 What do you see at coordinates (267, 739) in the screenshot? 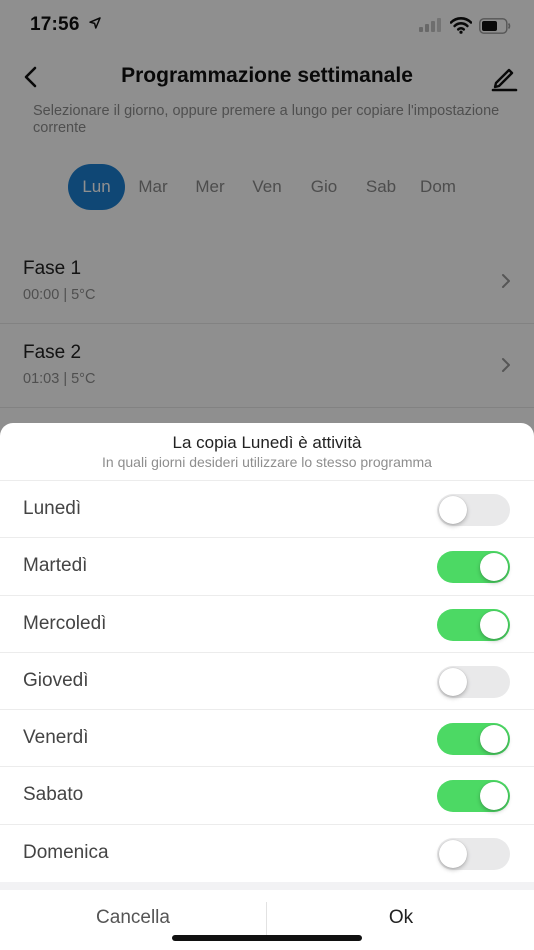
I see `day-toggle-row: Venerdì` at bounding box center [267, 739].